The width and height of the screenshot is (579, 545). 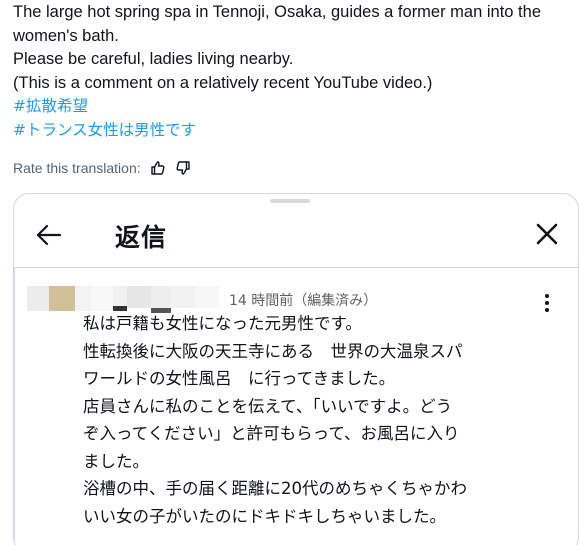 What do you see at coordinates (271, 433) in the screenshot?
I see `comment-line: ぞ入ってください」と許可もらって、お風呂に入り` at bounding box center [271, 433].